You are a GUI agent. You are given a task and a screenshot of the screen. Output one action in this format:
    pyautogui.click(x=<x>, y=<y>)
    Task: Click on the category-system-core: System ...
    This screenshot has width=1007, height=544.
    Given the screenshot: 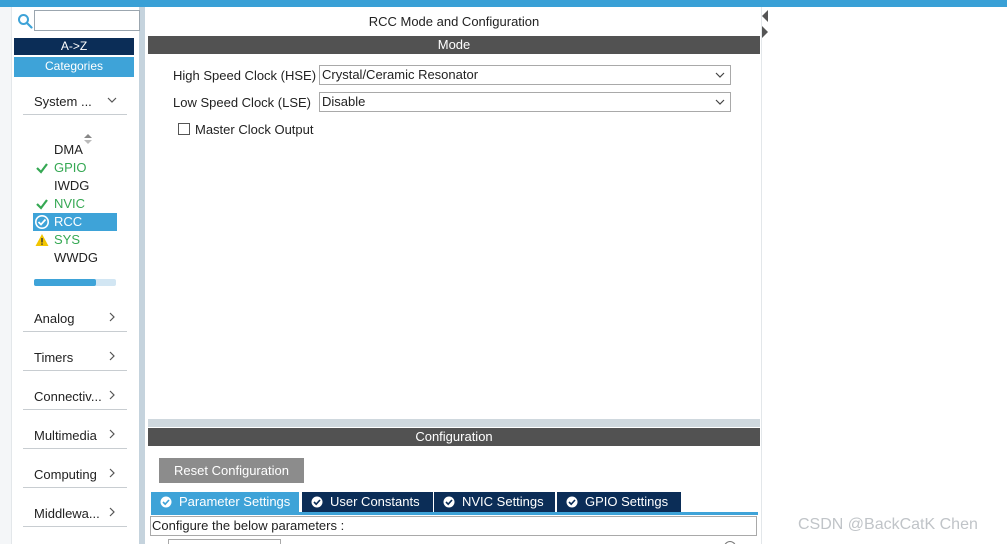 What is the action you would take?
    pyautogui.click(x=75, y=101)
    